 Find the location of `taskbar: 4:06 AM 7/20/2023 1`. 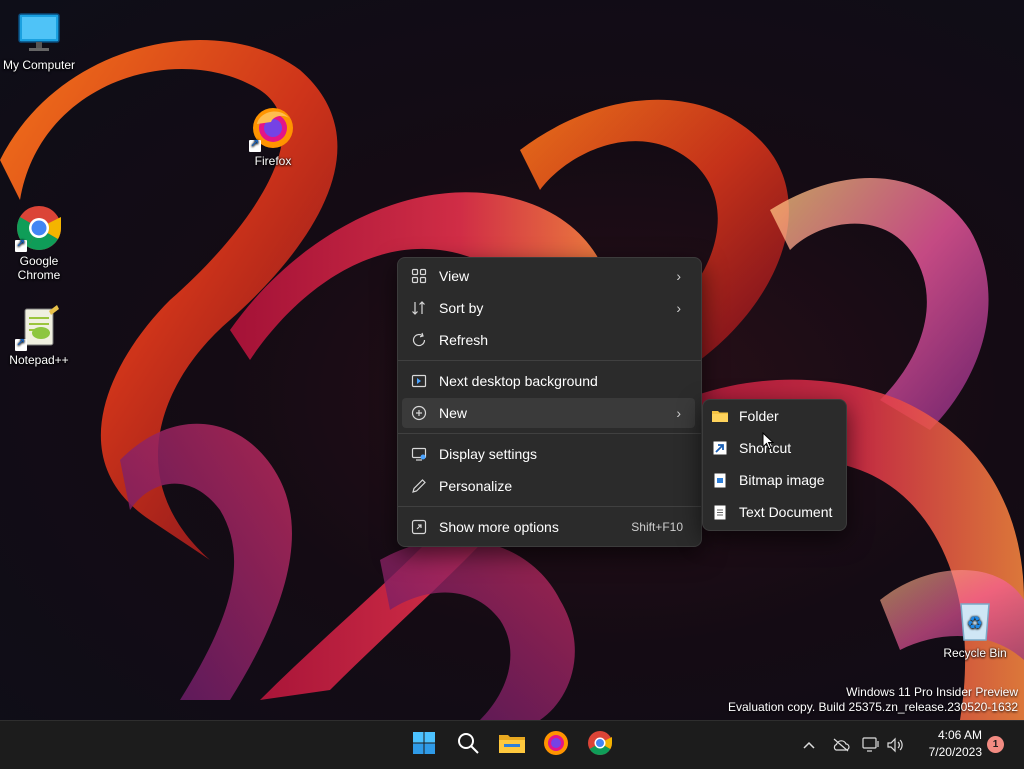

taskbar: 4:06 AM 7/20/2023 1 is located at coordinates (512, 744).